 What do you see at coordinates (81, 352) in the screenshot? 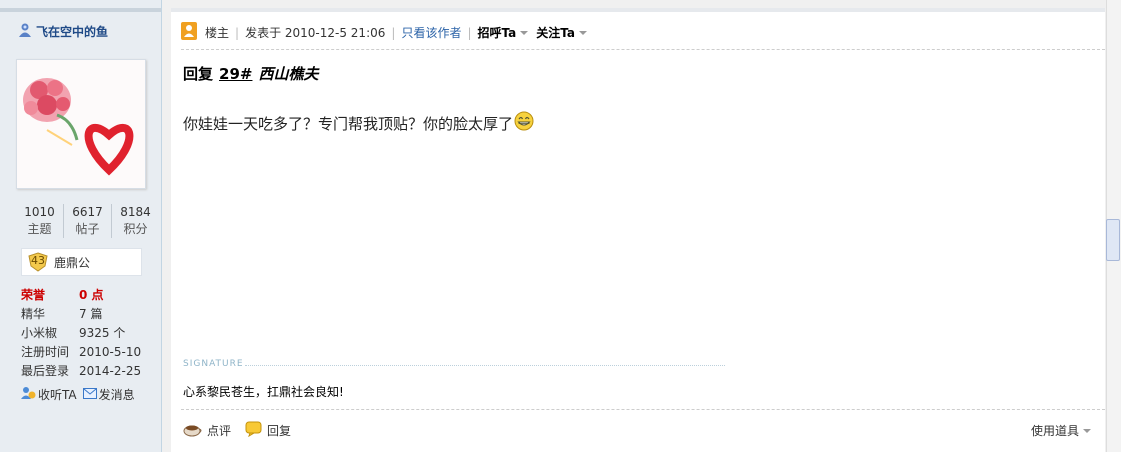
I see `info-register: 注册时间 2010-5-10` at bounding box center [81, 352].